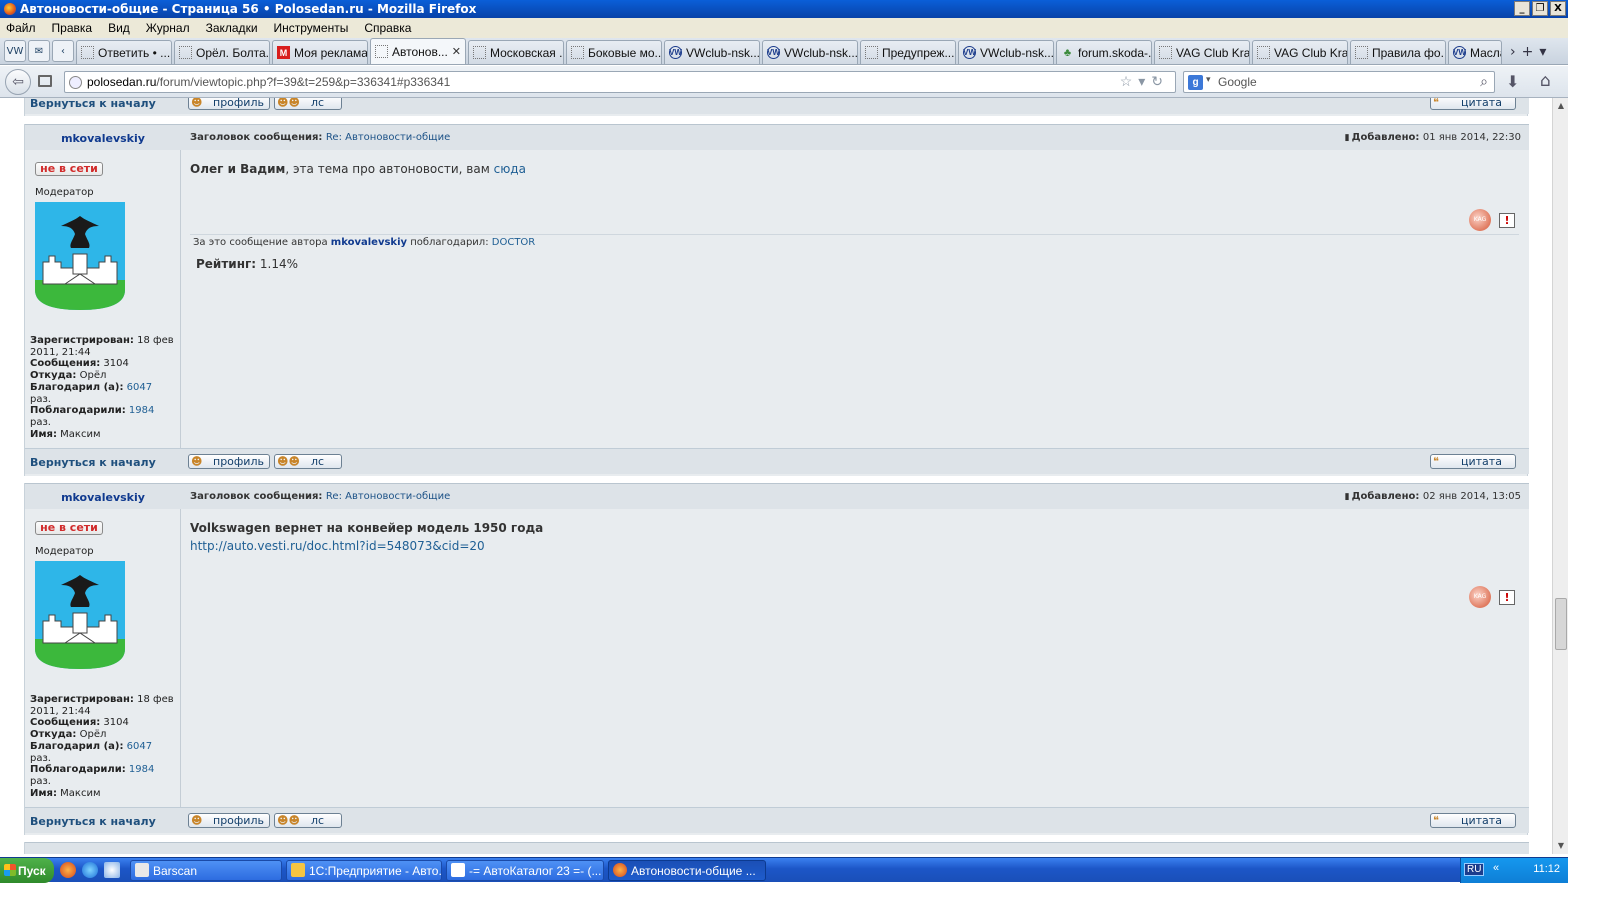 The image size is (1600, 900). What do you see at coordinates (1561, 846) in the screenshot?
I see `scroll-down-icon: ▼` at bounding box center [1561, 846].